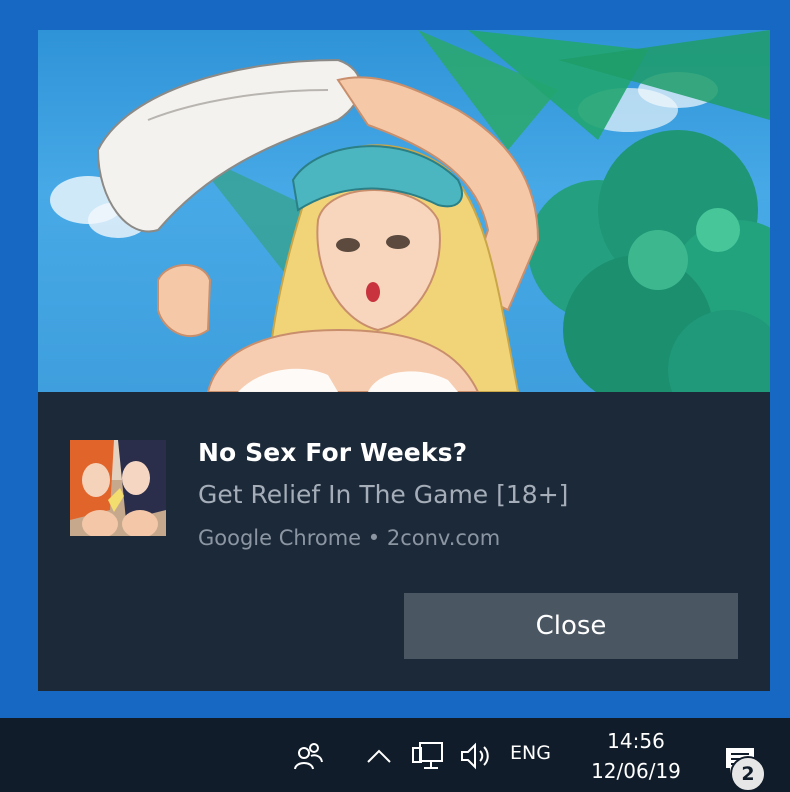 The height and width of the screenshot is (792, 790). Describe the element at coordinates (428, 756) in the screenshot. I see `network-icon` at that location.